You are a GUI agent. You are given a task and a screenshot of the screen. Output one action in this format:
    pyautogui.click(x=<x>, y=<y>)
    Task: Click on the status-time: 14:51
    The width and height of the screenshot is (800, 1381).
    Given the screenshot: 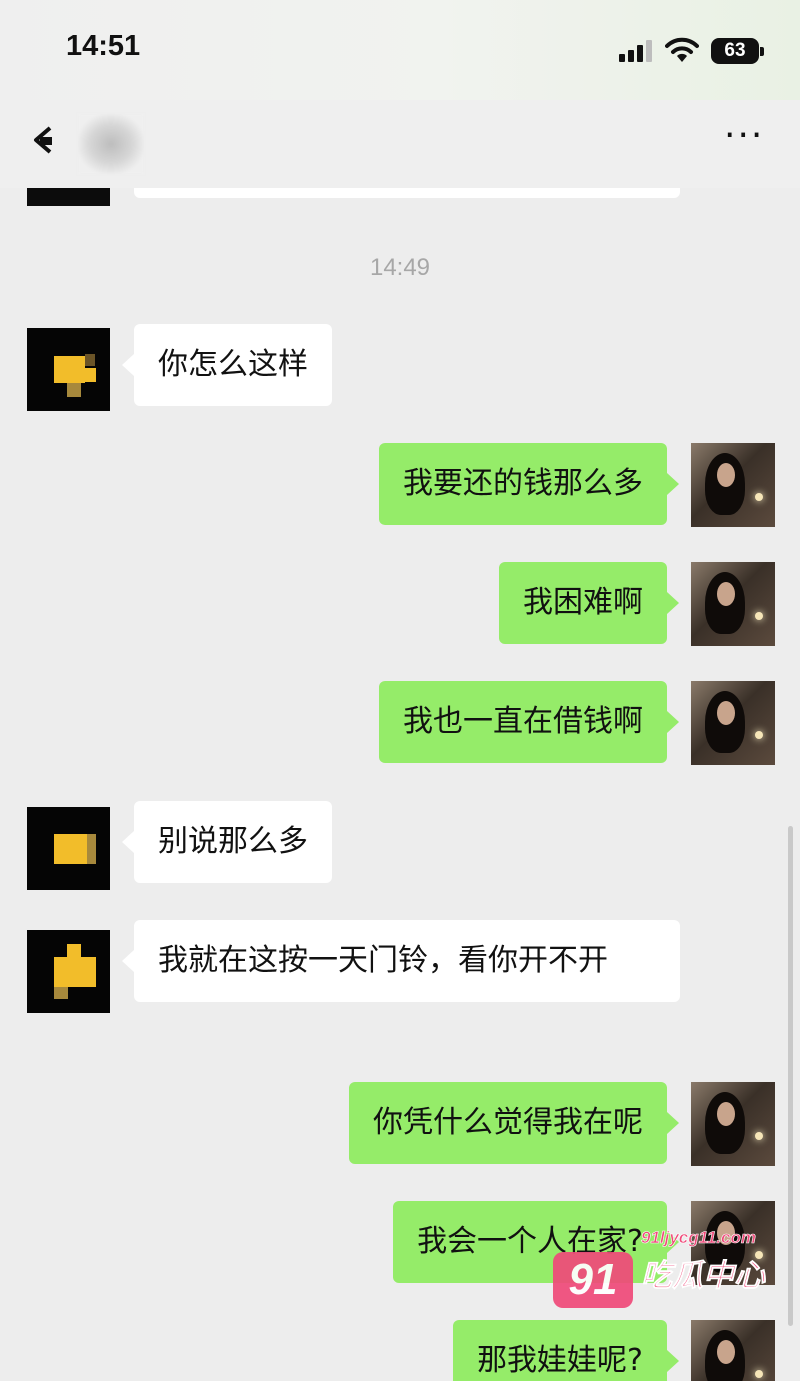 What is the action you would take?
    pyautogui.click(x=103, y=46)
    